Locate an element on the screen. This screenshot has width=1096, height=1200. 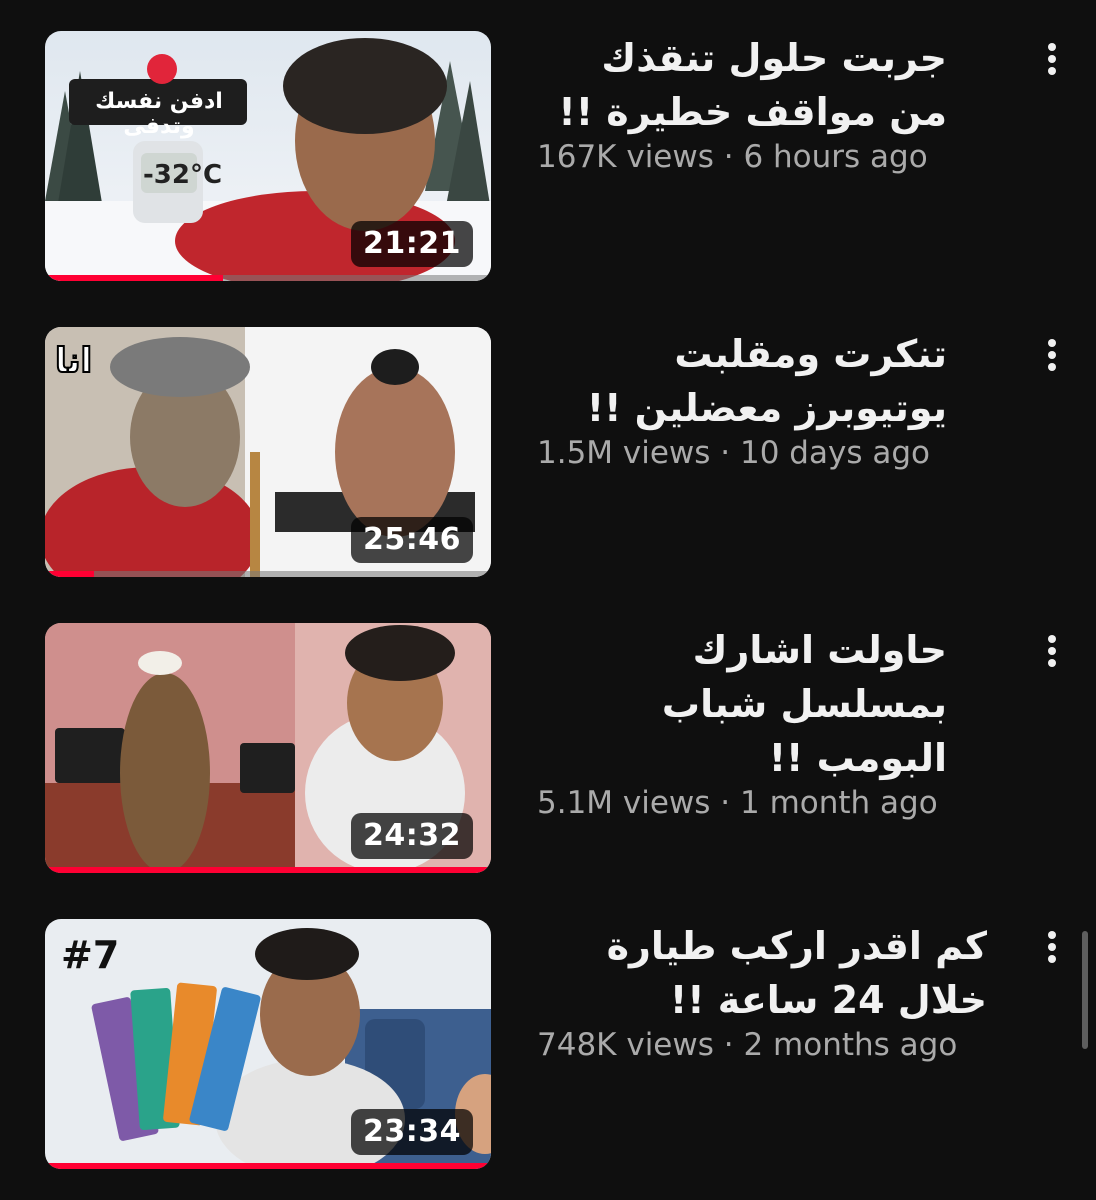
video-thumbnail: انا 25:46 is located at coordinates (268, 452).